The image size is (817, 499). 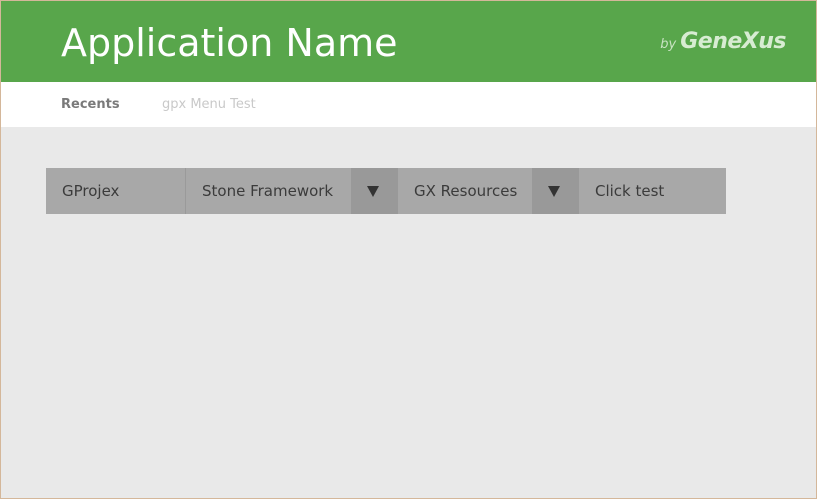 I want to click on menu-item-gx-resources: GX Resources, so click(x=465, y=191).